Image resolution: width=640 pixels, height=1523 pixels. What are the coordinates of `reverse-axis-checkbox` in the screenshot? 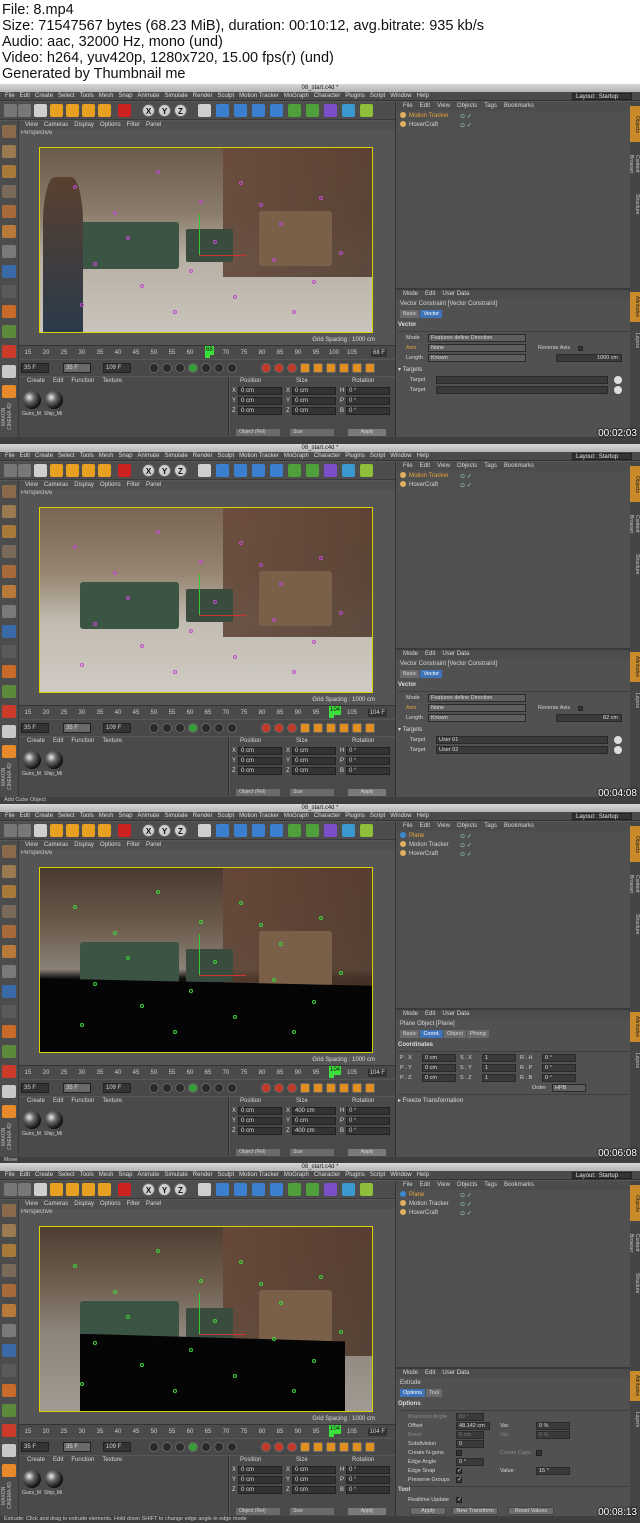 It's located at (580, 708).